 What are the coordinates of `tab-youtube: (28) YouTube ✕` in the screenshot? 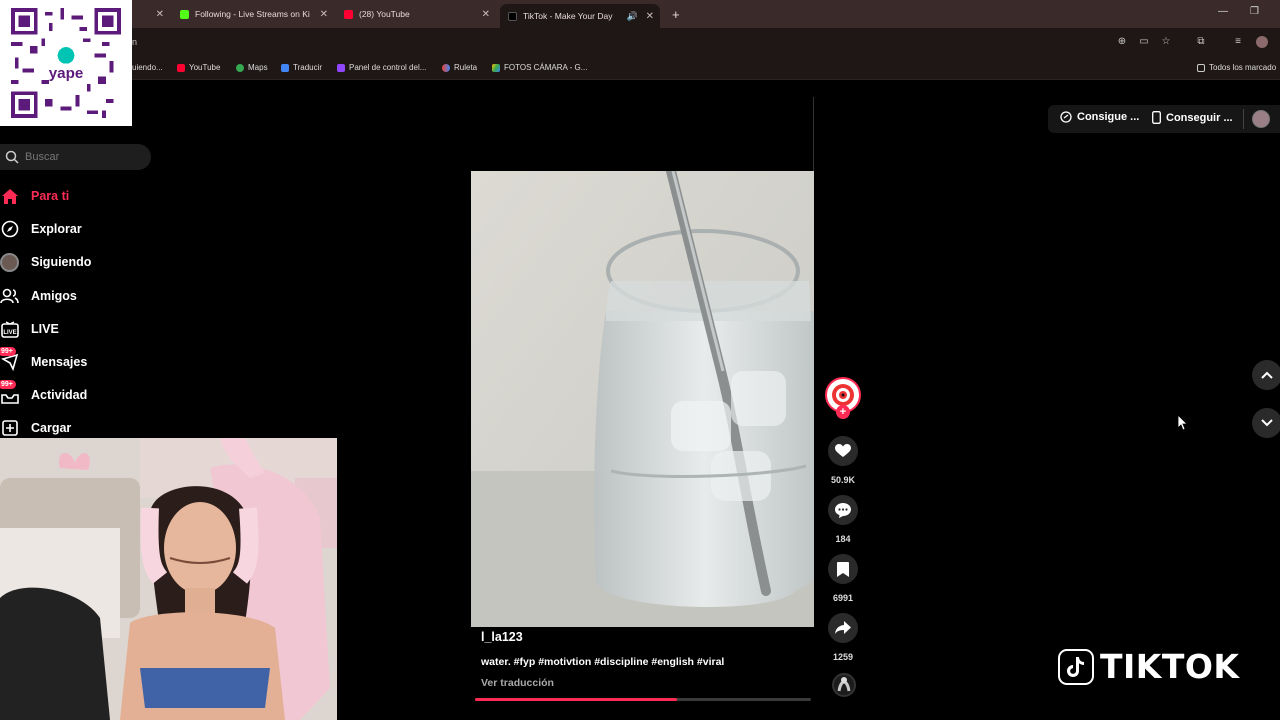 It's located at (416, 14).